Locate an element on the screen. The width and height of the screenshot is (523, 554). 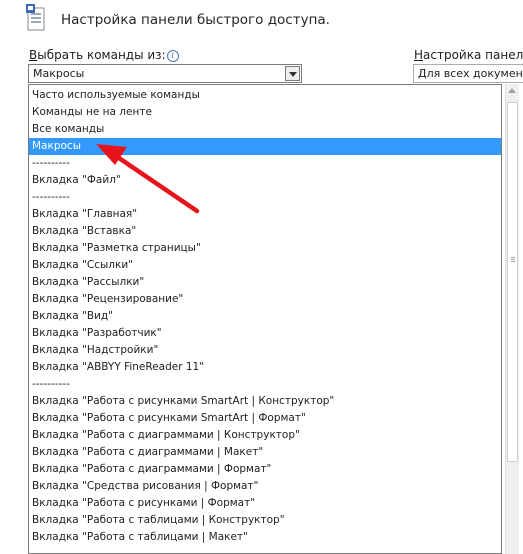
list-item: Вкладка "Файл" is located at coordinates (265, 180).